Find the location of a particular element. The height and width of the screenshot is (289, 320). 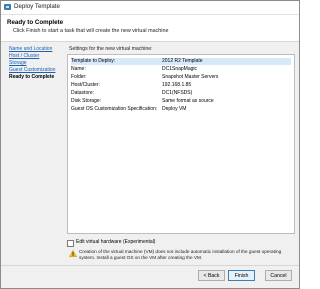

setting-key: Host/Cluster: is located at coordinates (85, 85).